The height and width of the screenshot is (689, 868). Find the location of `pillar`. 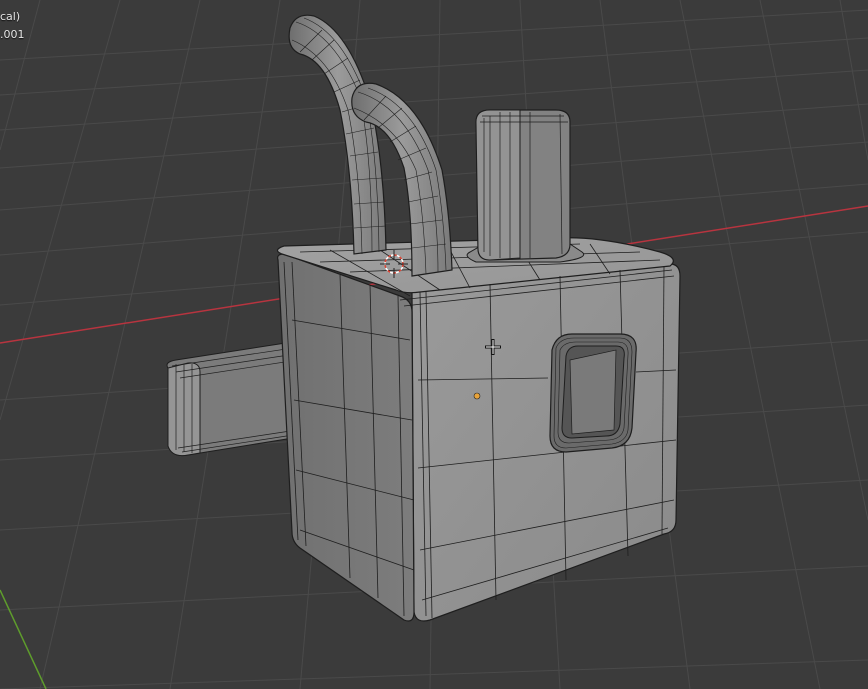

pillar is located at coordinates (525, 186).